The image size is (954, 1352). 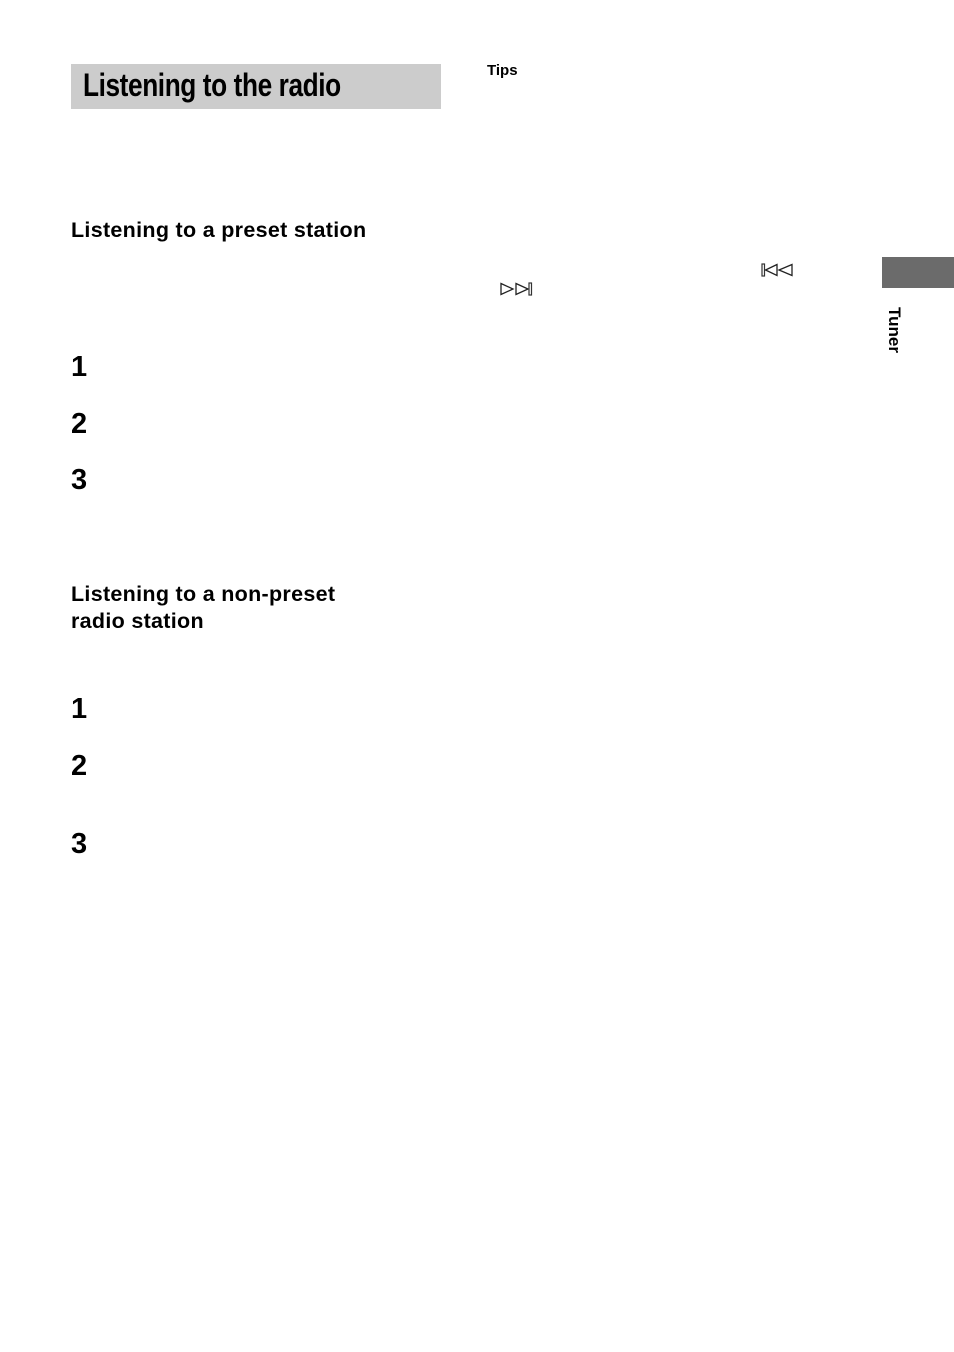 What do you see at coordinates (212, 85) in the screenshot?
I see `page-title: Listening to the radio` at bounding box center [212, 85].